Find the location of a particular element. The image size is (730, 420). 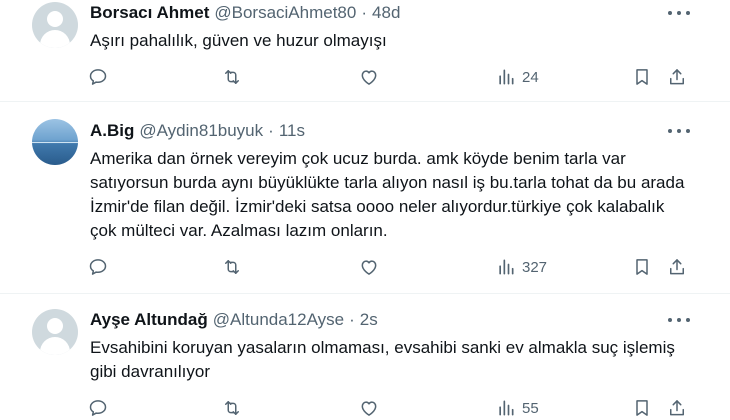

action-bar: 24 is located at coordinates (365, 77).